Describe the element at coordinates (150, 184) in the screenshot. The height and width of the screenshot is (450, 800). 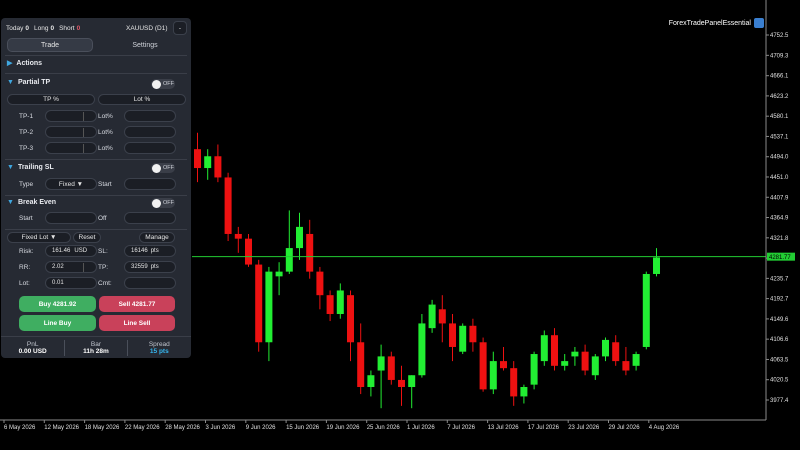
I see `trailing-start-input` at that location.